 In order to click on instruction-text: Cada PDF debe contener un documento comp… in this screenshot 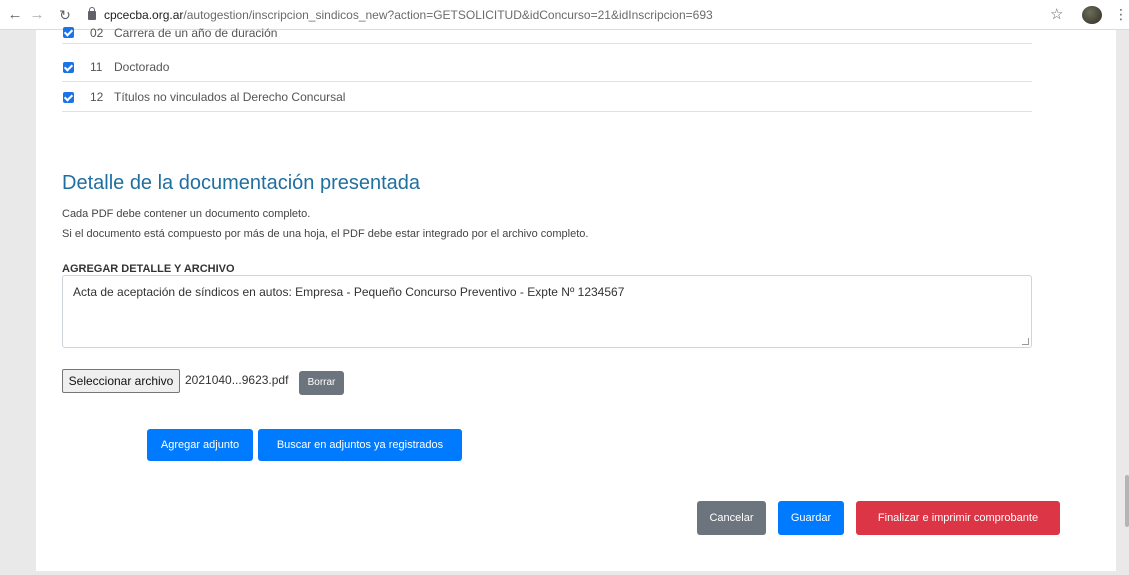, I will do `click(186, 214)`.